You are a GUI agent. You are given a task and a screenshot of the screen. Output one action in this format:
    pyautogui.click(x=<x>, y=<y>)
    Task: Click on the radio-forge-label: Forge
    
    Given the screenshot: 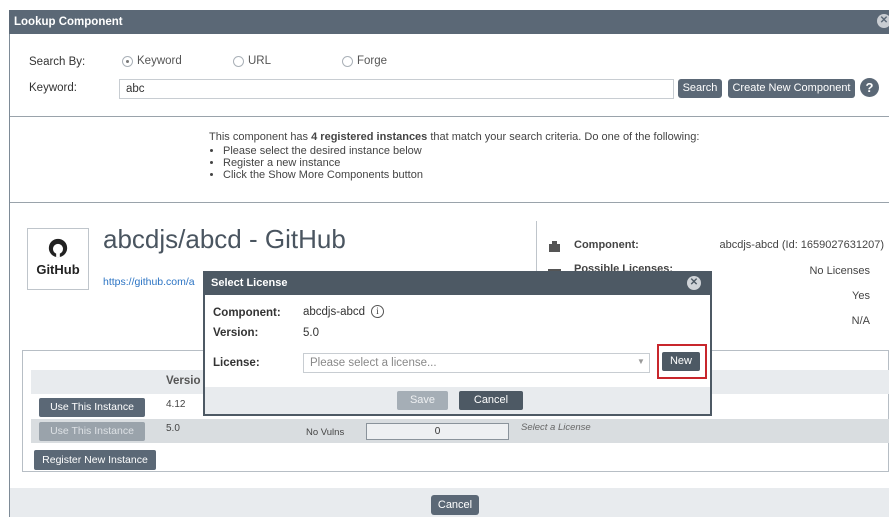 What is the action you would take?
    pyautogui.click(x=372, y=61)
    